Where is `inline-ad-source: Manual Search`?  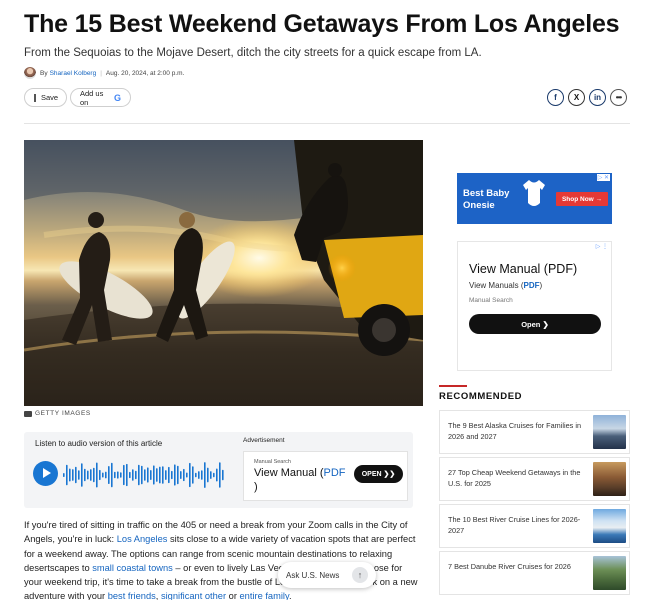
inline-ad-source: Manual Search is located at coordinates (272, 462).